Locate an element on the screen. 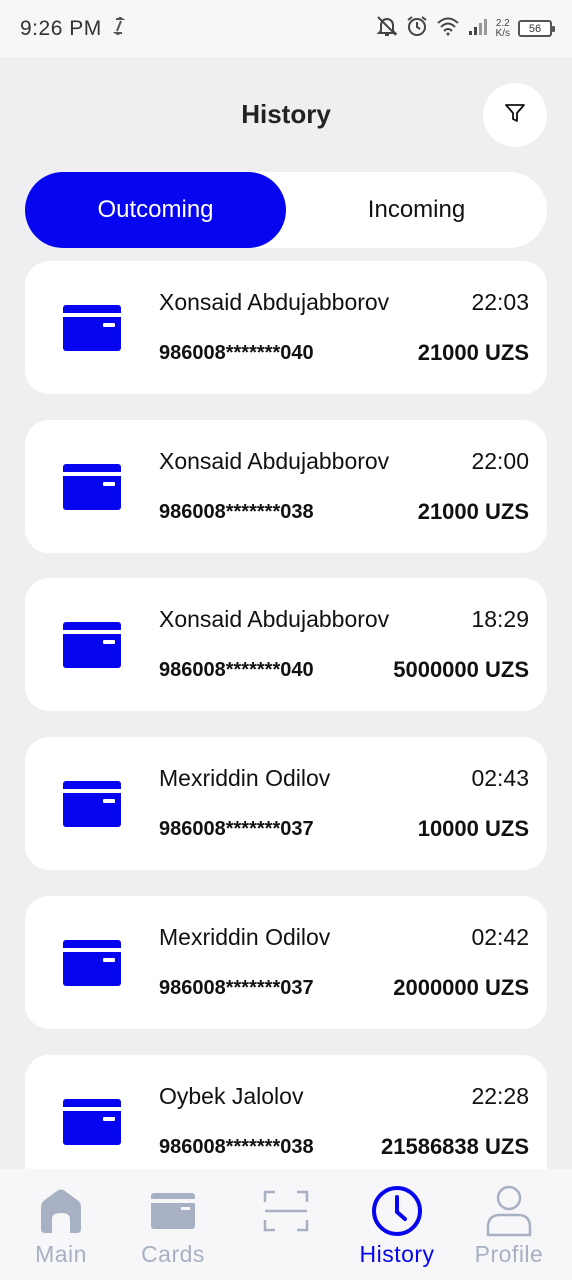 The image size is (572, 1280). network-speed-value: 2.2 is located at coordinates (502, 23).